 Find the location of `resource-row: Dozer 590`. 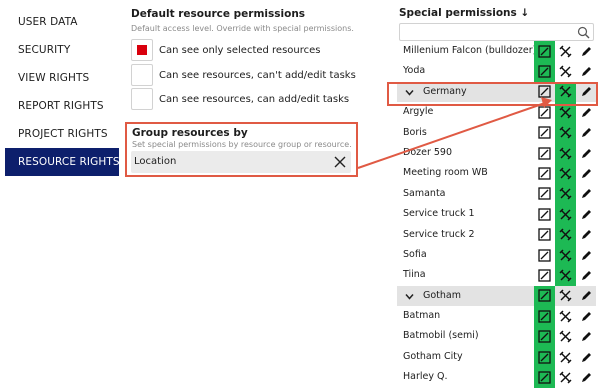

resource-row: Dozer 590 is located at coordinates (497, 153).